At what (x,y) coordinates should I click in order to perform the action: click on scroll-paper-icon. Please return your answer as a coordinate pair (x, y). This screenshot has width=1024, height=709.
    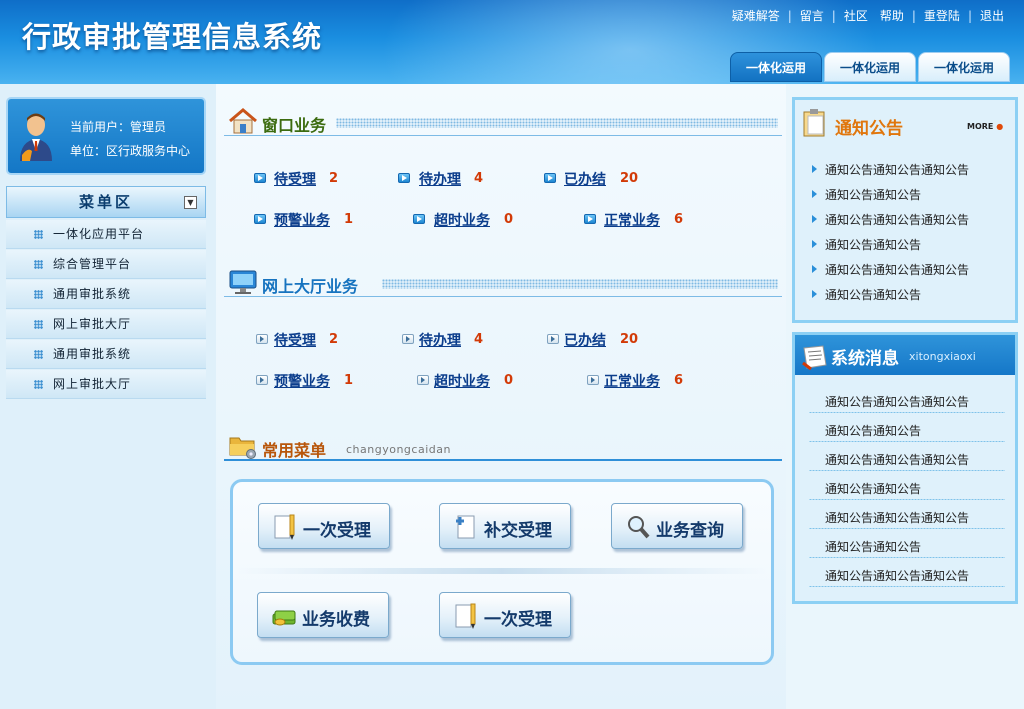
    Looking at the image, I should click on (814, 358).